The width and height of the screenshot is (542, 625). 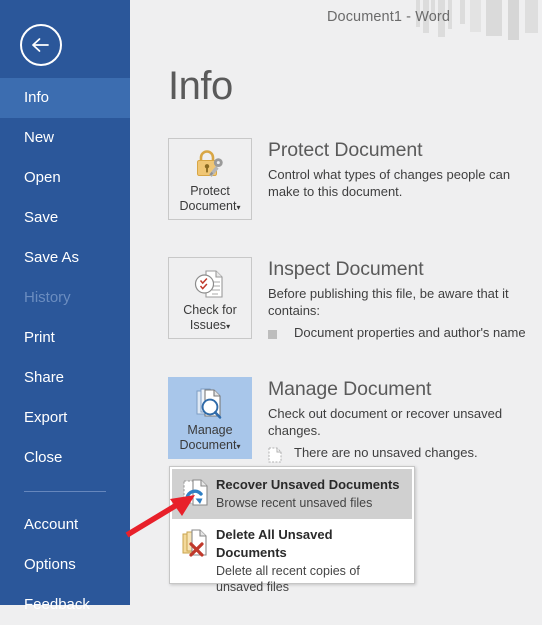 I want to click on back-button, so click(x=41, y=45).